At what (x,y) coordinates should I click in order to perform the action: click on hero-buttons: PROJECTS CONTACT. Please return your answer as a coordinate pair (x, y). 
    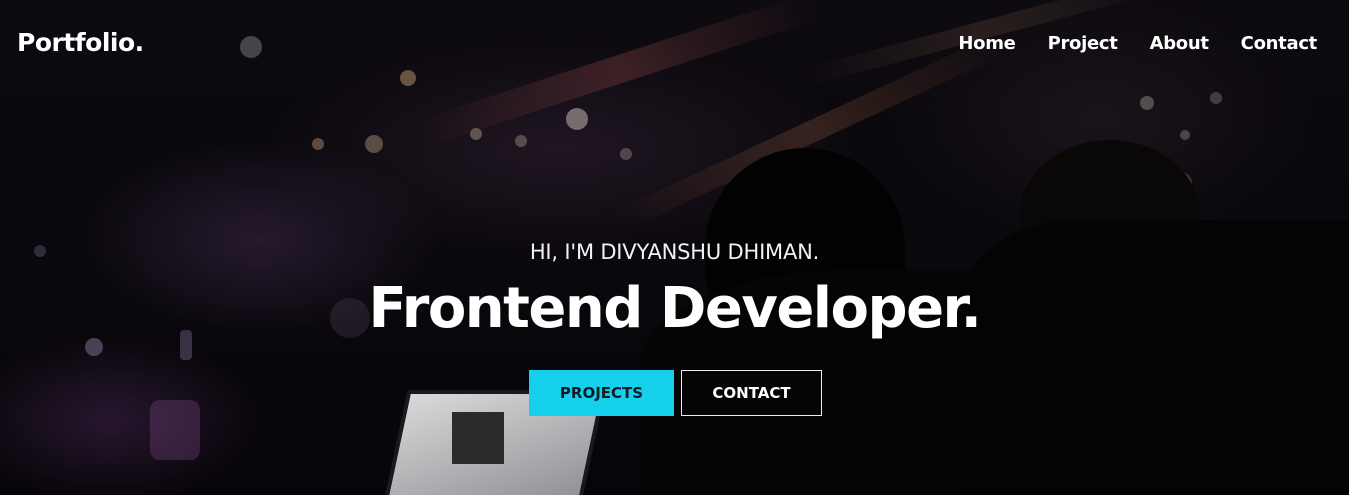
    Looking at the image, I should click on (675, 393).